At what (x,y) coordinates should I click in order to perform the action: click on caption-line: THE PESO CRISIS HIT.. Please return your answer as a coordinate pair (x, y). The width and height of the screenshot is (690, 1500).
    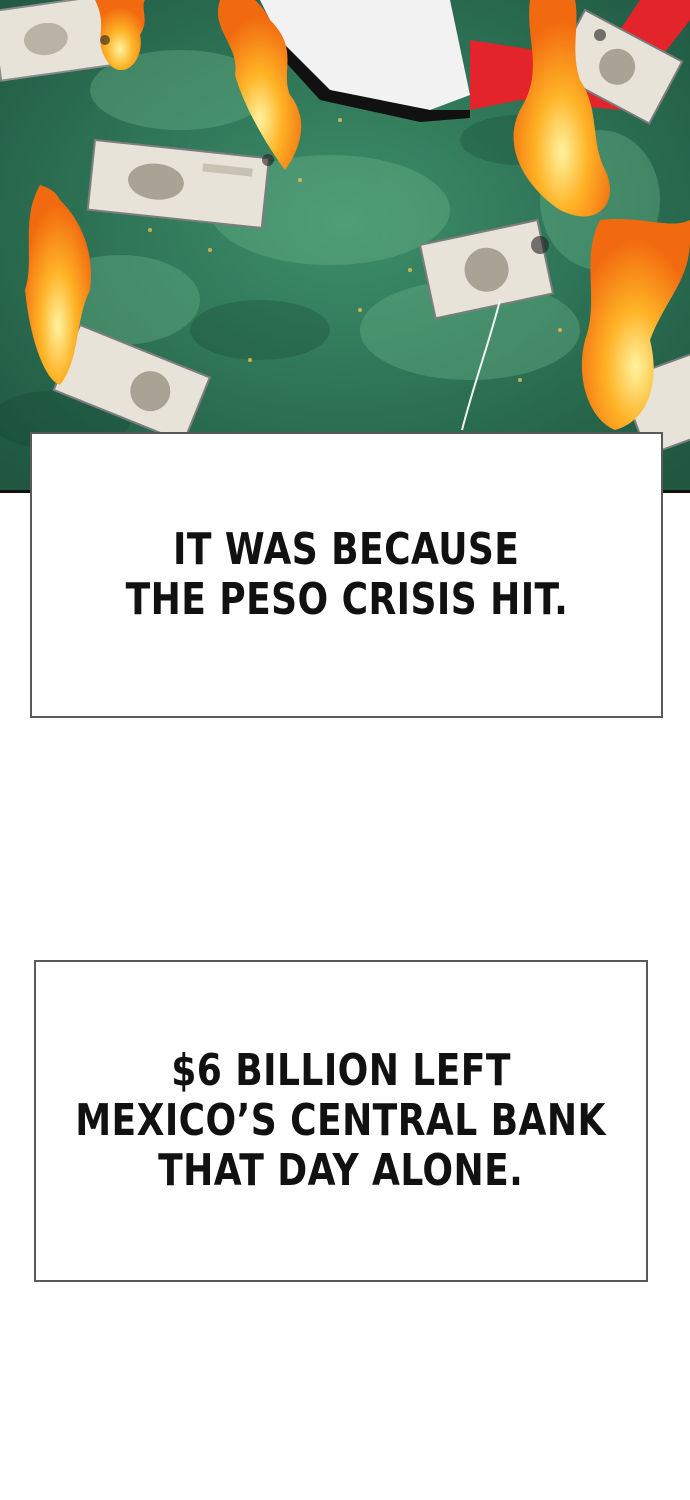
    Looking at the image, I should click on (346, 599).